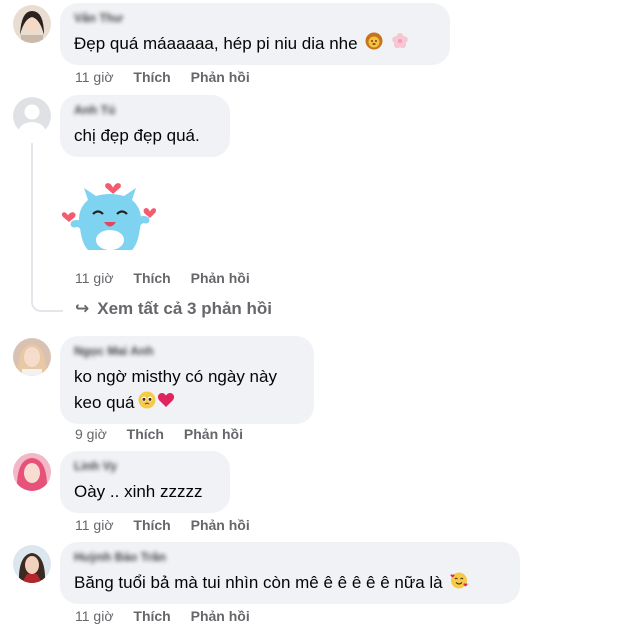 This screenshot has height=632, width=624. I want to click on emoji-red-heart, so click(166, 404).